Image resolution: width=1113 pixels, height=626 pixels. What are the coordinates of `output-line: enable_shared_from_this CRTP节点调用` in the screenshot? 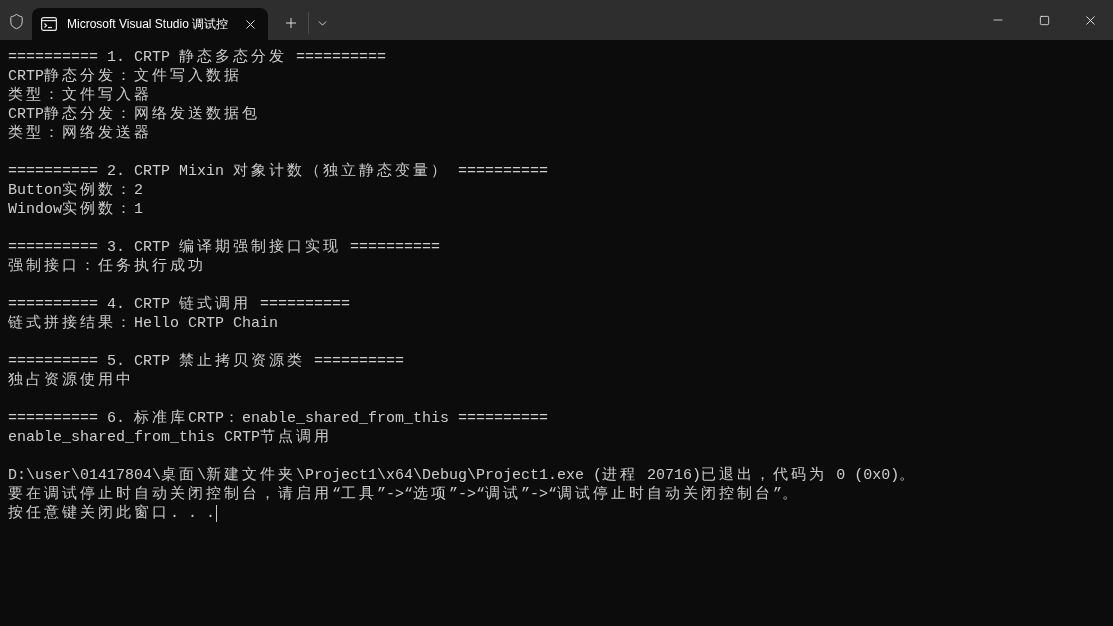 It's located at (170, 437).